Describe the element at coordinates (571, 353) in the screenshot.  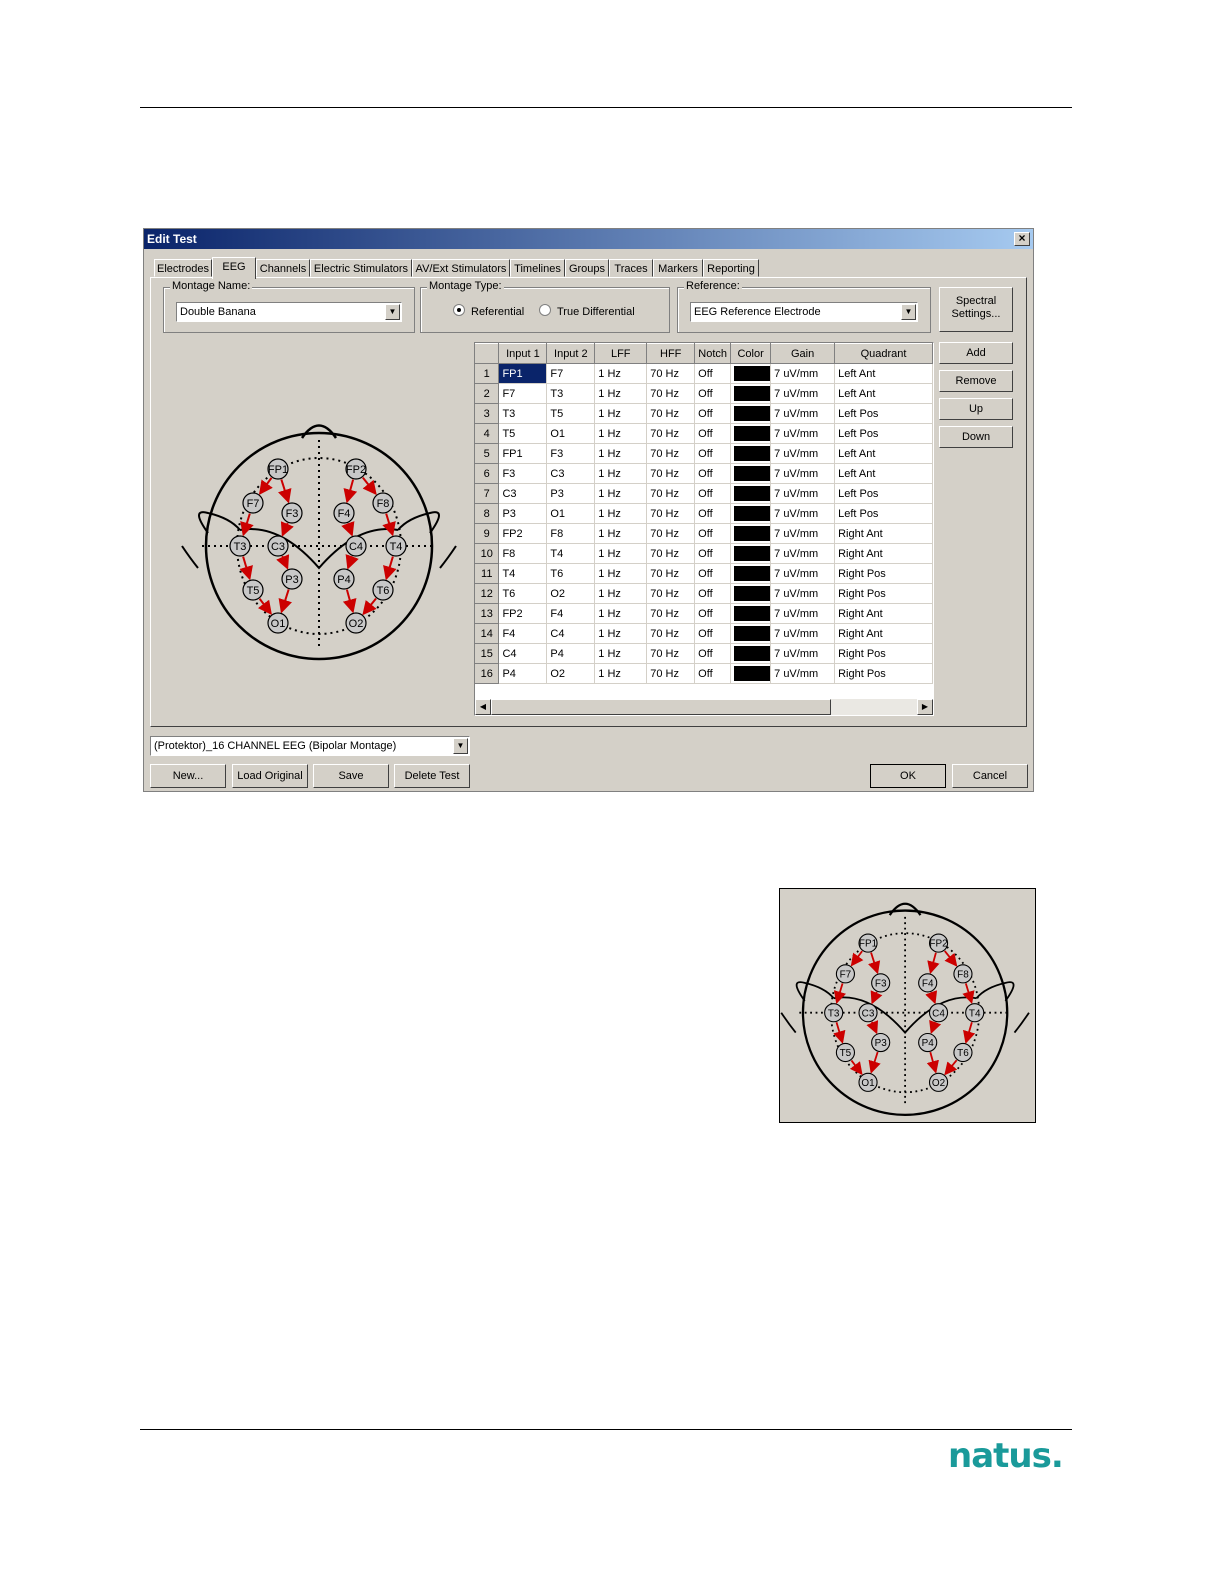
I see `grid-header-input-2: Input 2` at that location.